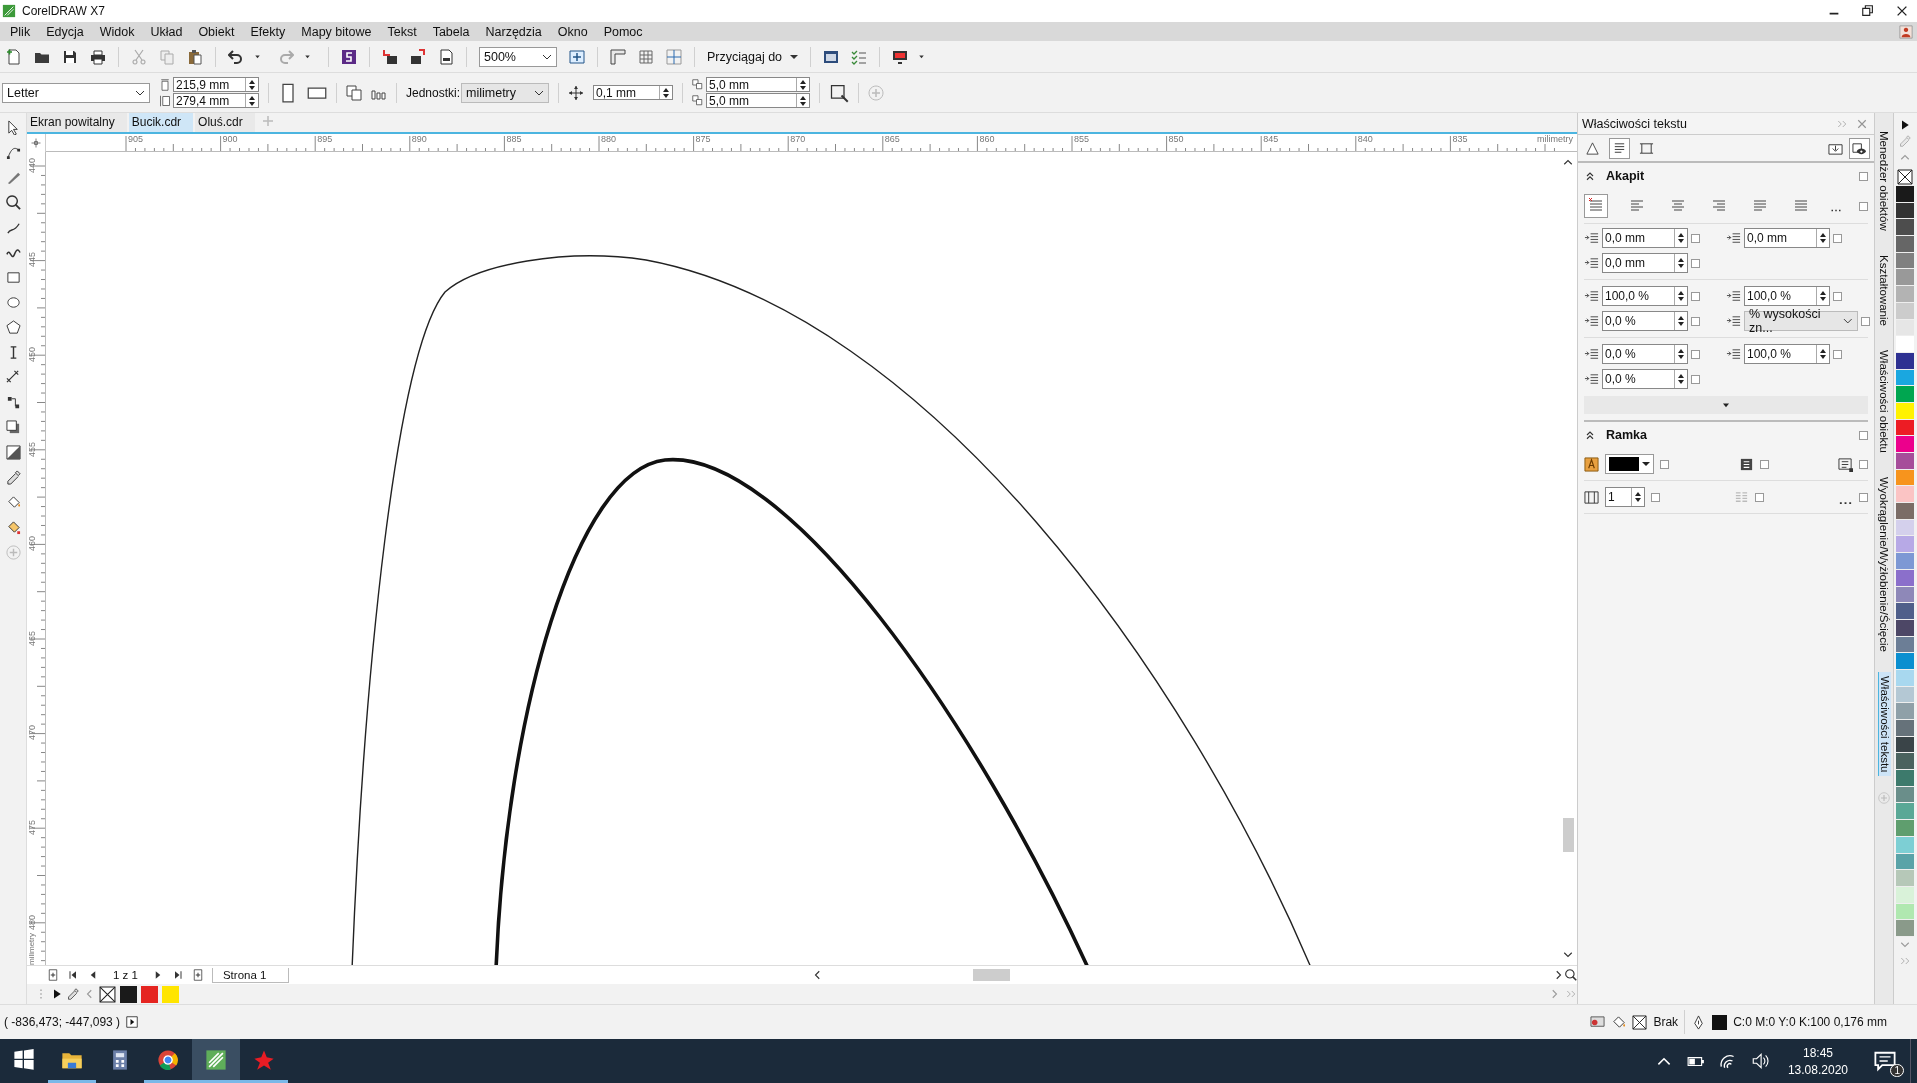 This screenshot has width=1917, height=1083. Describe the element at coordinates (20, 31) in the screenshot. I see `menu-item: Plik` at that location.